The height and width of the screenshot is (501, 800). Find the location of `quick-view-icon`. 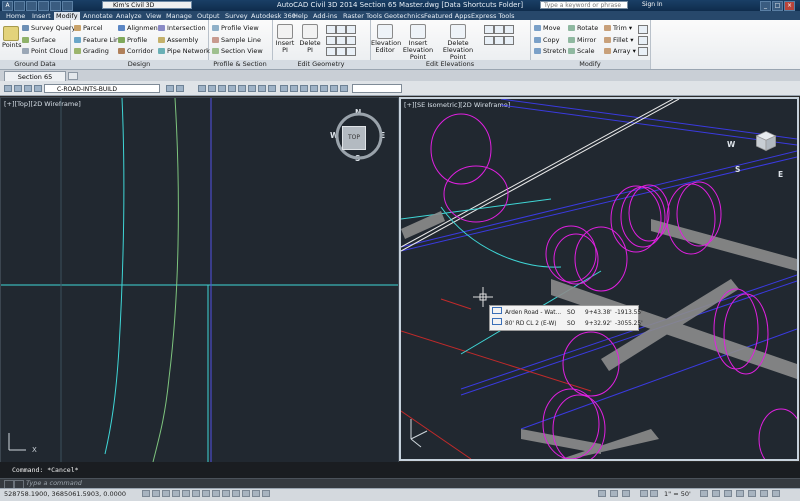

quick-view-icon is located at coordinates (626, 493).